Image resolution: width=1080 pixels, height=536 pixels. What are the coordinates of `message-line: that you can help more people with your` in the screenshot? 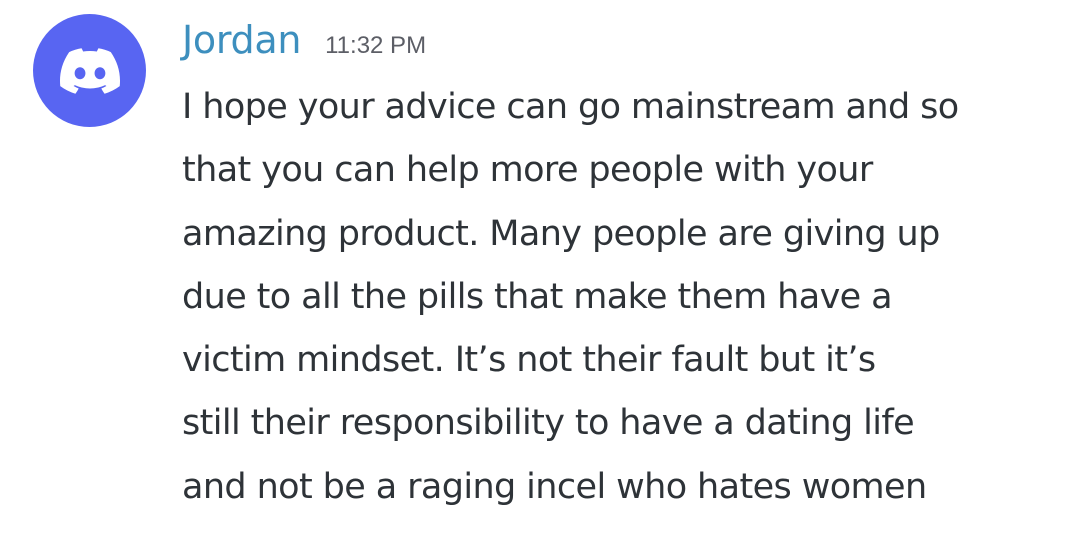 It's located at (527, 170).